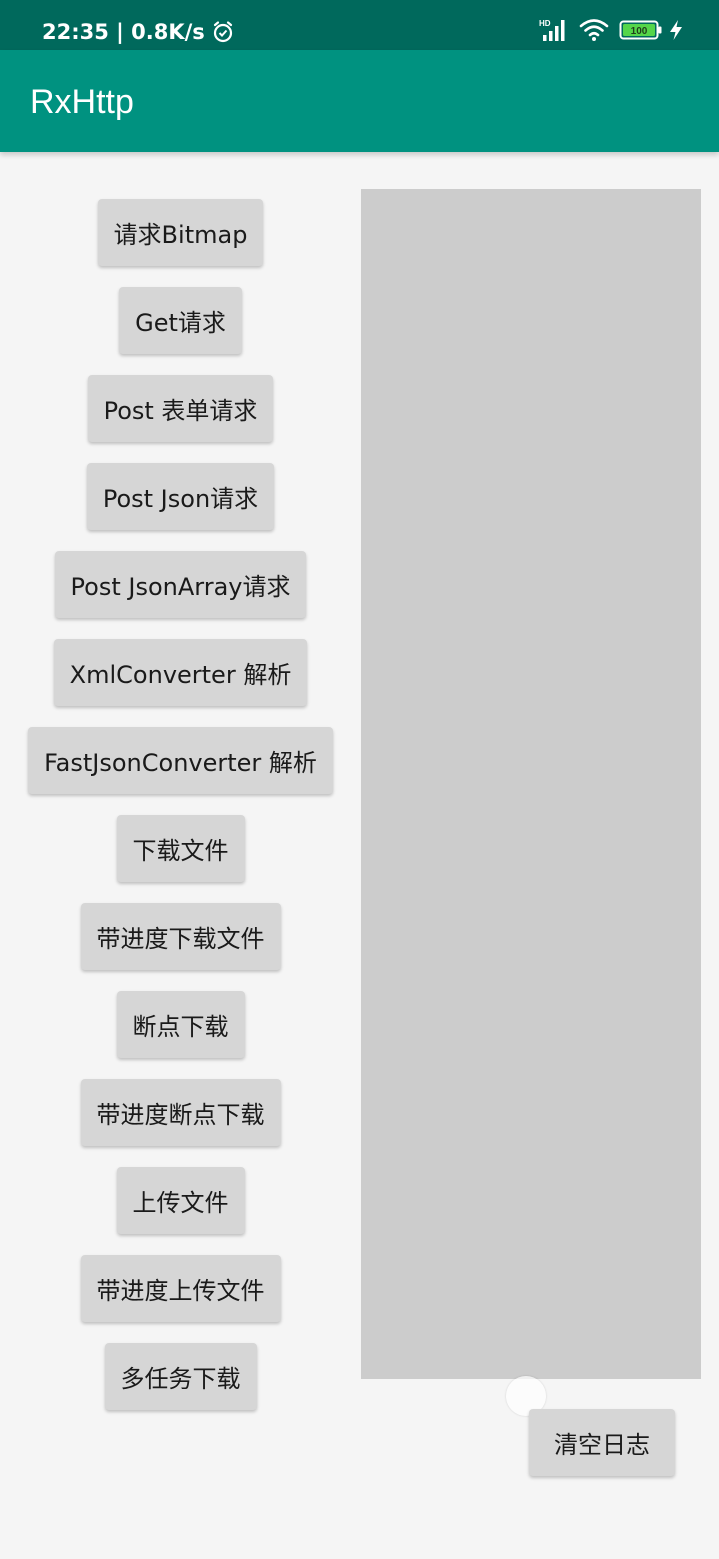 This screenshot has width=719, height=1559. What do you see at coordinates (180, 1112) in the screenshot?
I see `action-button: 带进度断点下载` at bounding box center [180, 1112].